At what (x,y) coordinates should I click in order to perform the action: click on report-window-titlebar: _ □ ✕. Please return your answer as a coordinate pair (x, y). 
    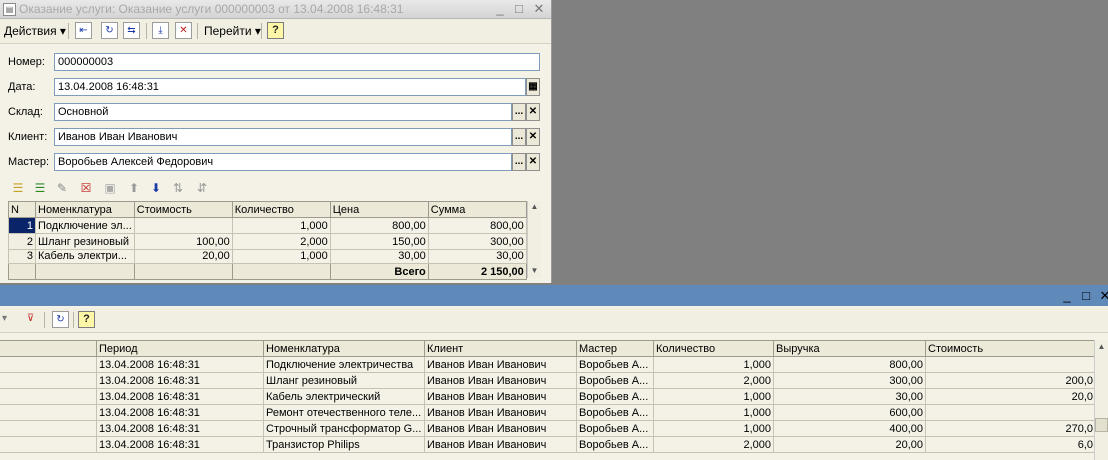
    Looking at the image, I should click on (554, 295).